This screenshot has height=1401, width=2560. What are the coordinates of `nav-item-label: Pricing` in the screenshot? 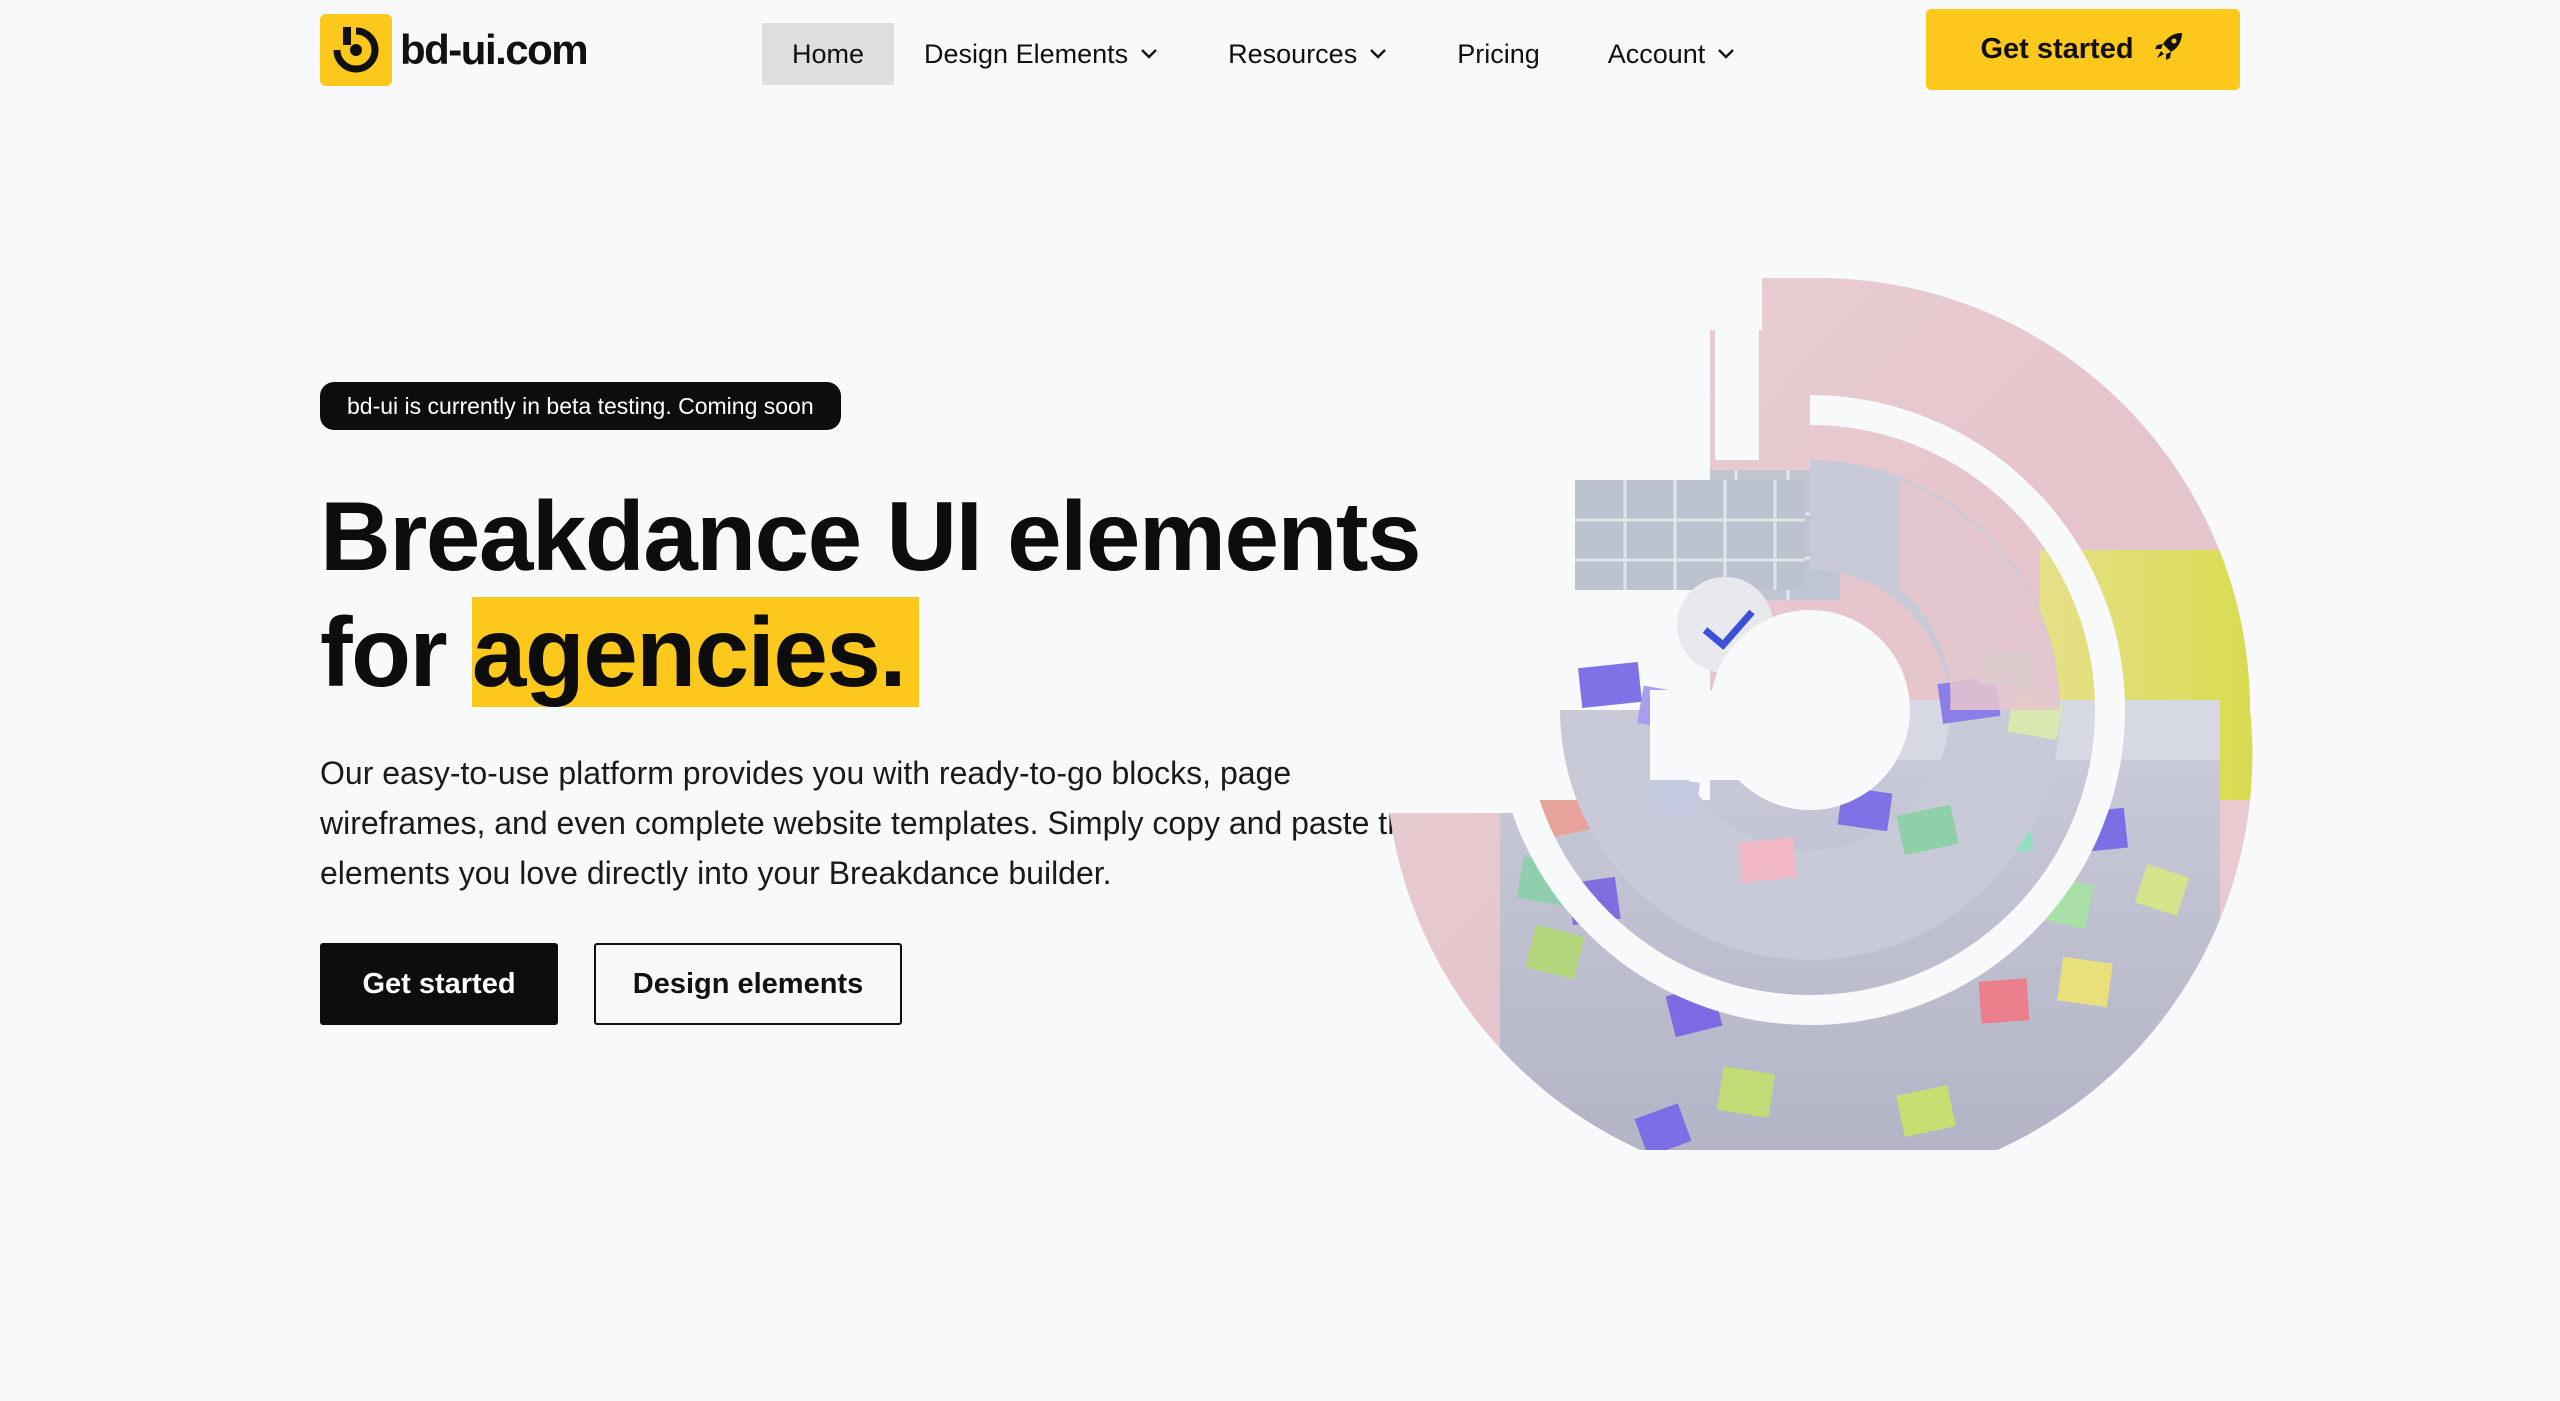 It's located at (1498, 53).